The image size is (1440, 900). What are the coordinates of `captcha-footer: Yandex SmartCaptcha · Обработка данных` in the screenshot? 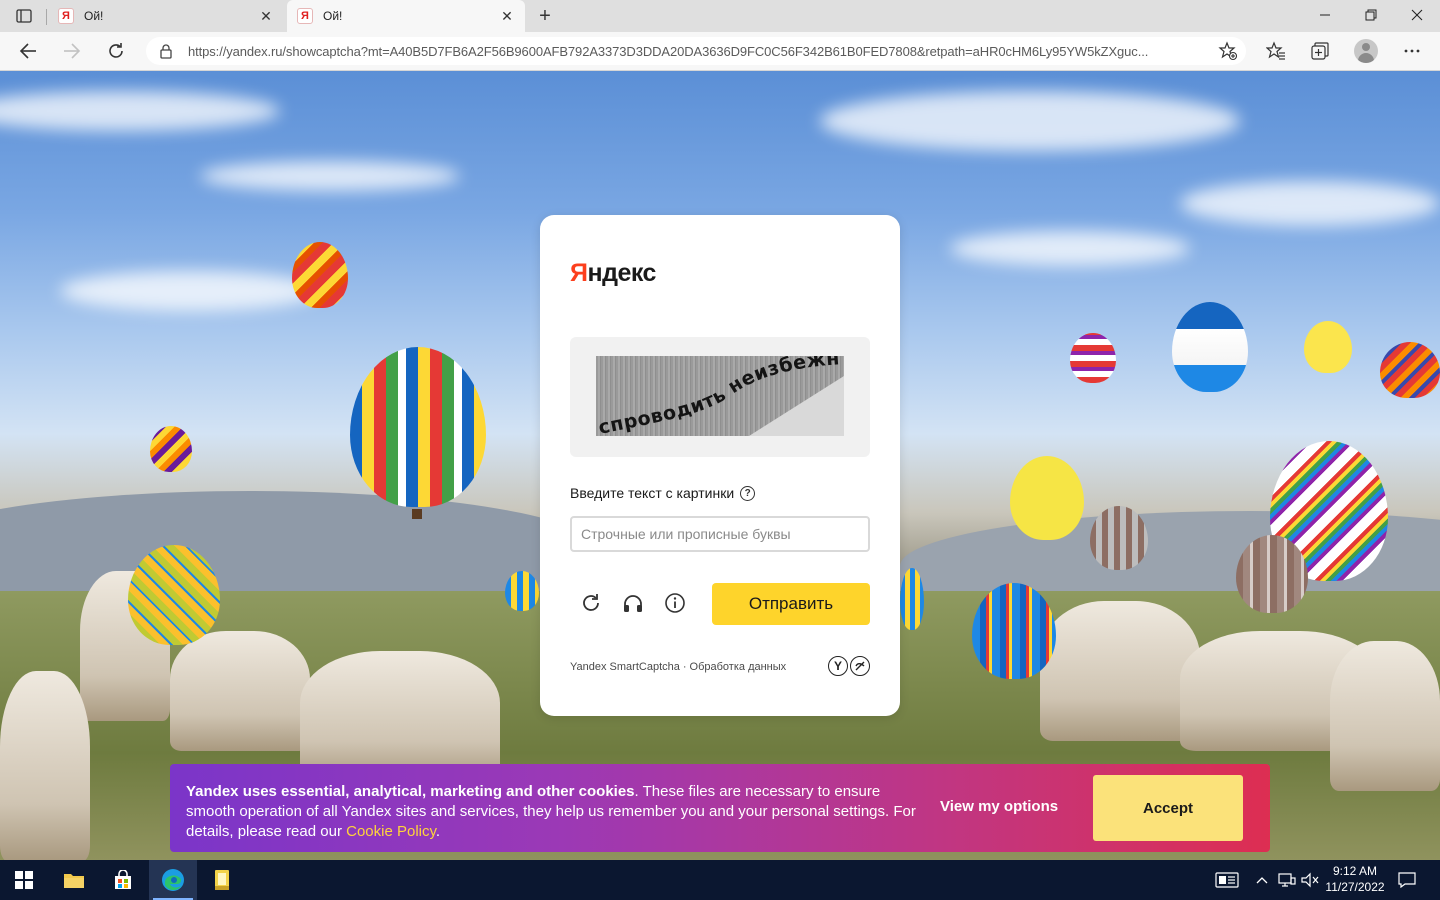 It's located at (678, 667).